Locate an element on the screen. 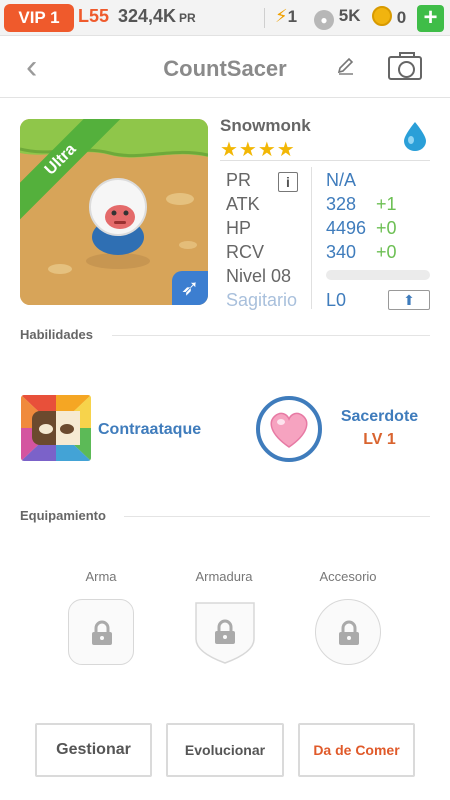 This screenshot has width=450, height=800. paw-counter: ● 5K is located at coordinates (337, 18).